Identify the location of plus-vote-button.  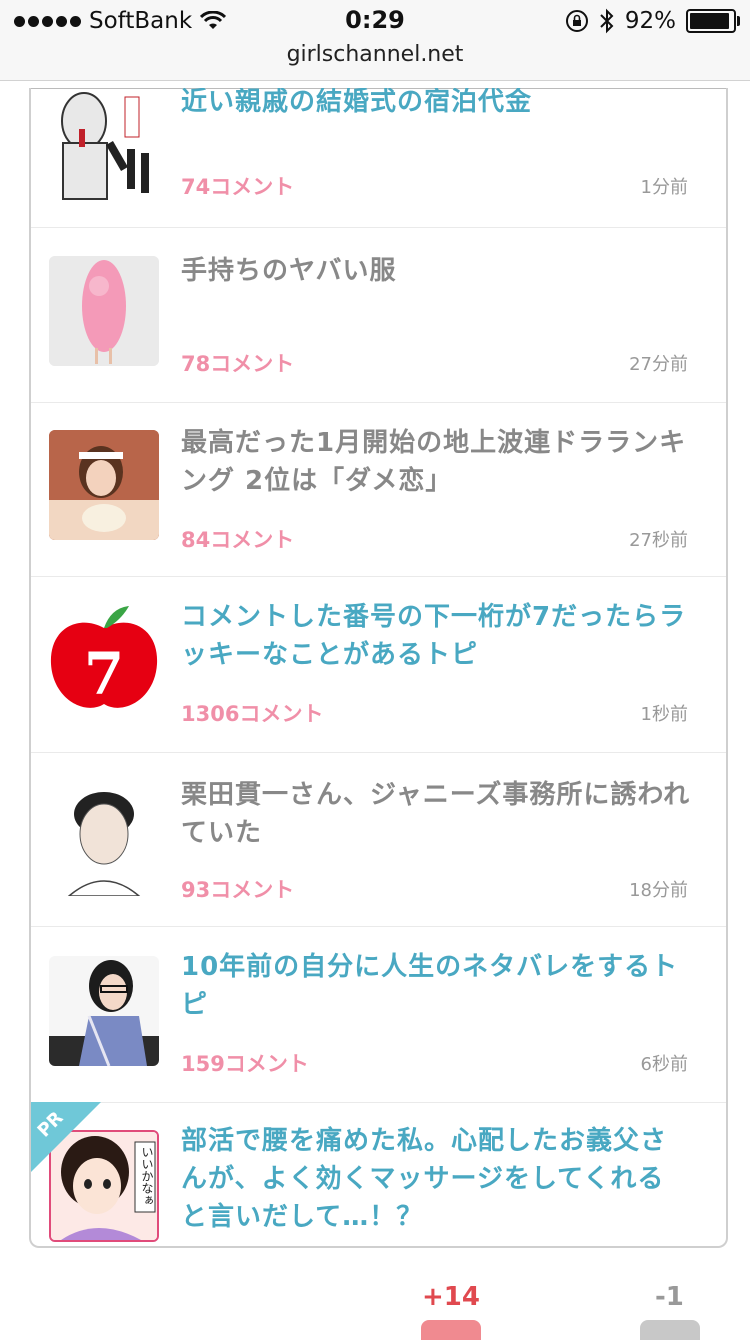
(451, 1330).